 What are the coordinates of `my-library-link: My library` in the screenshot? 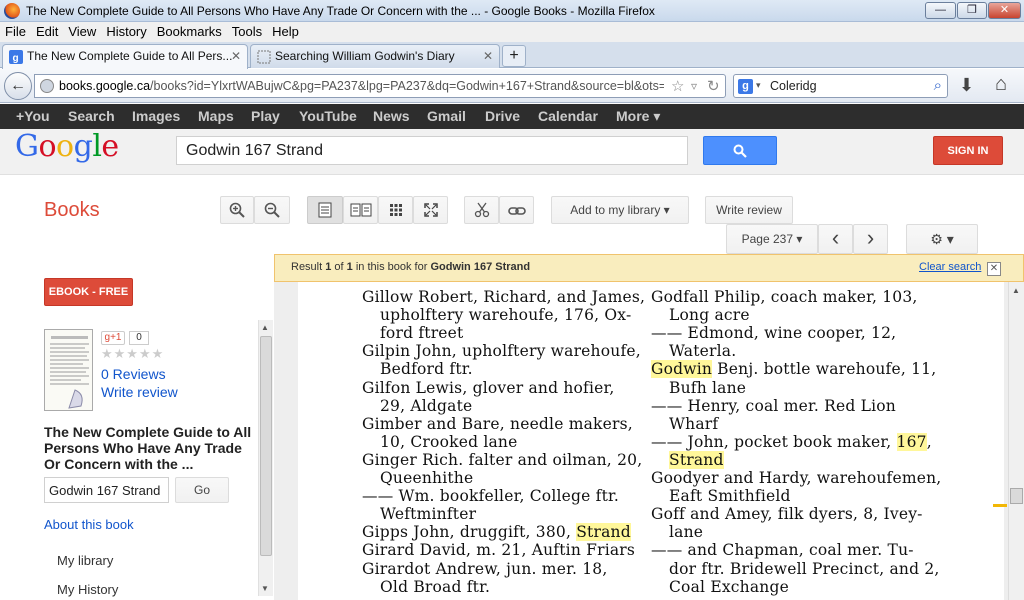 It's located at (85, 560).